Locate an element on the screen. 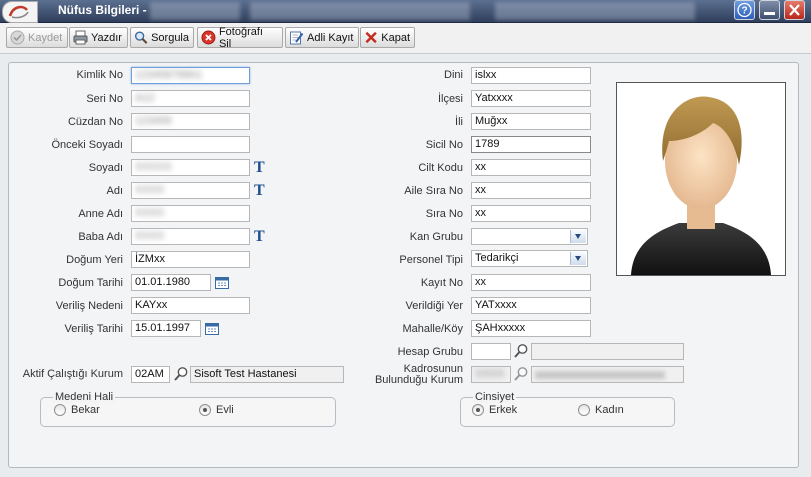 The height and width of the screenshot is (477, 811). minimize-button is located at coordinates (769, 10).